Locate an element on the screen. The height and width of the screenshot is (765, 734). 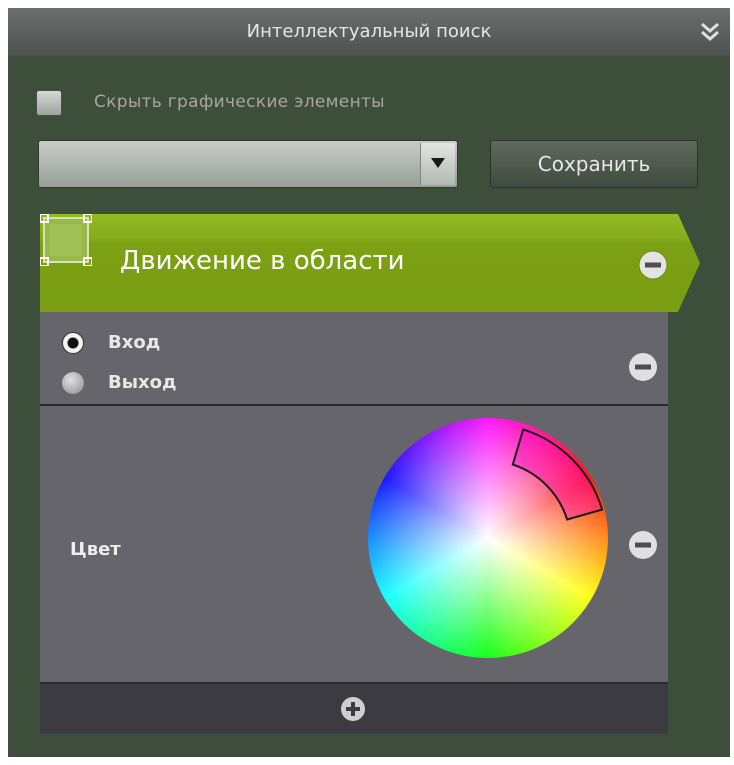
hide-graphics-checkbox is located at coordinates (49, 103).